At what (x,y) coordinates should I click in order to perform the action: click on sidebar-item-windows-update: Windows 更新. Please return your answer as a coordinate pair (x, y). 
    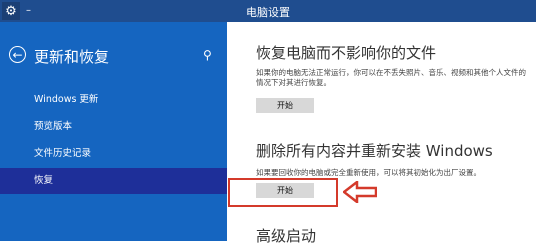
    Looking at the image, I should click on (113, 100).